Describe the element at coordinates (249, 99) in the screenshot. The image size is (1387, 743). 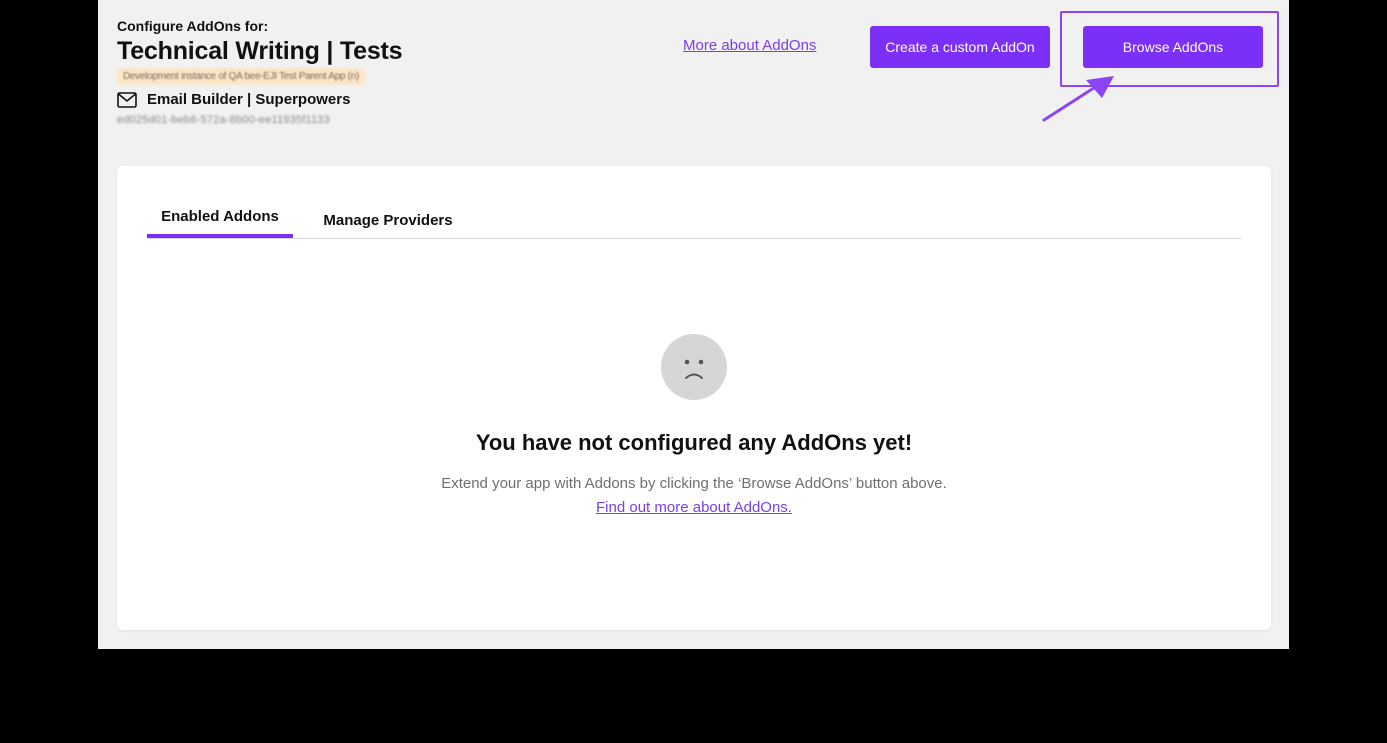
I see `builder-name: Email Builder | Superpowers` at that location.